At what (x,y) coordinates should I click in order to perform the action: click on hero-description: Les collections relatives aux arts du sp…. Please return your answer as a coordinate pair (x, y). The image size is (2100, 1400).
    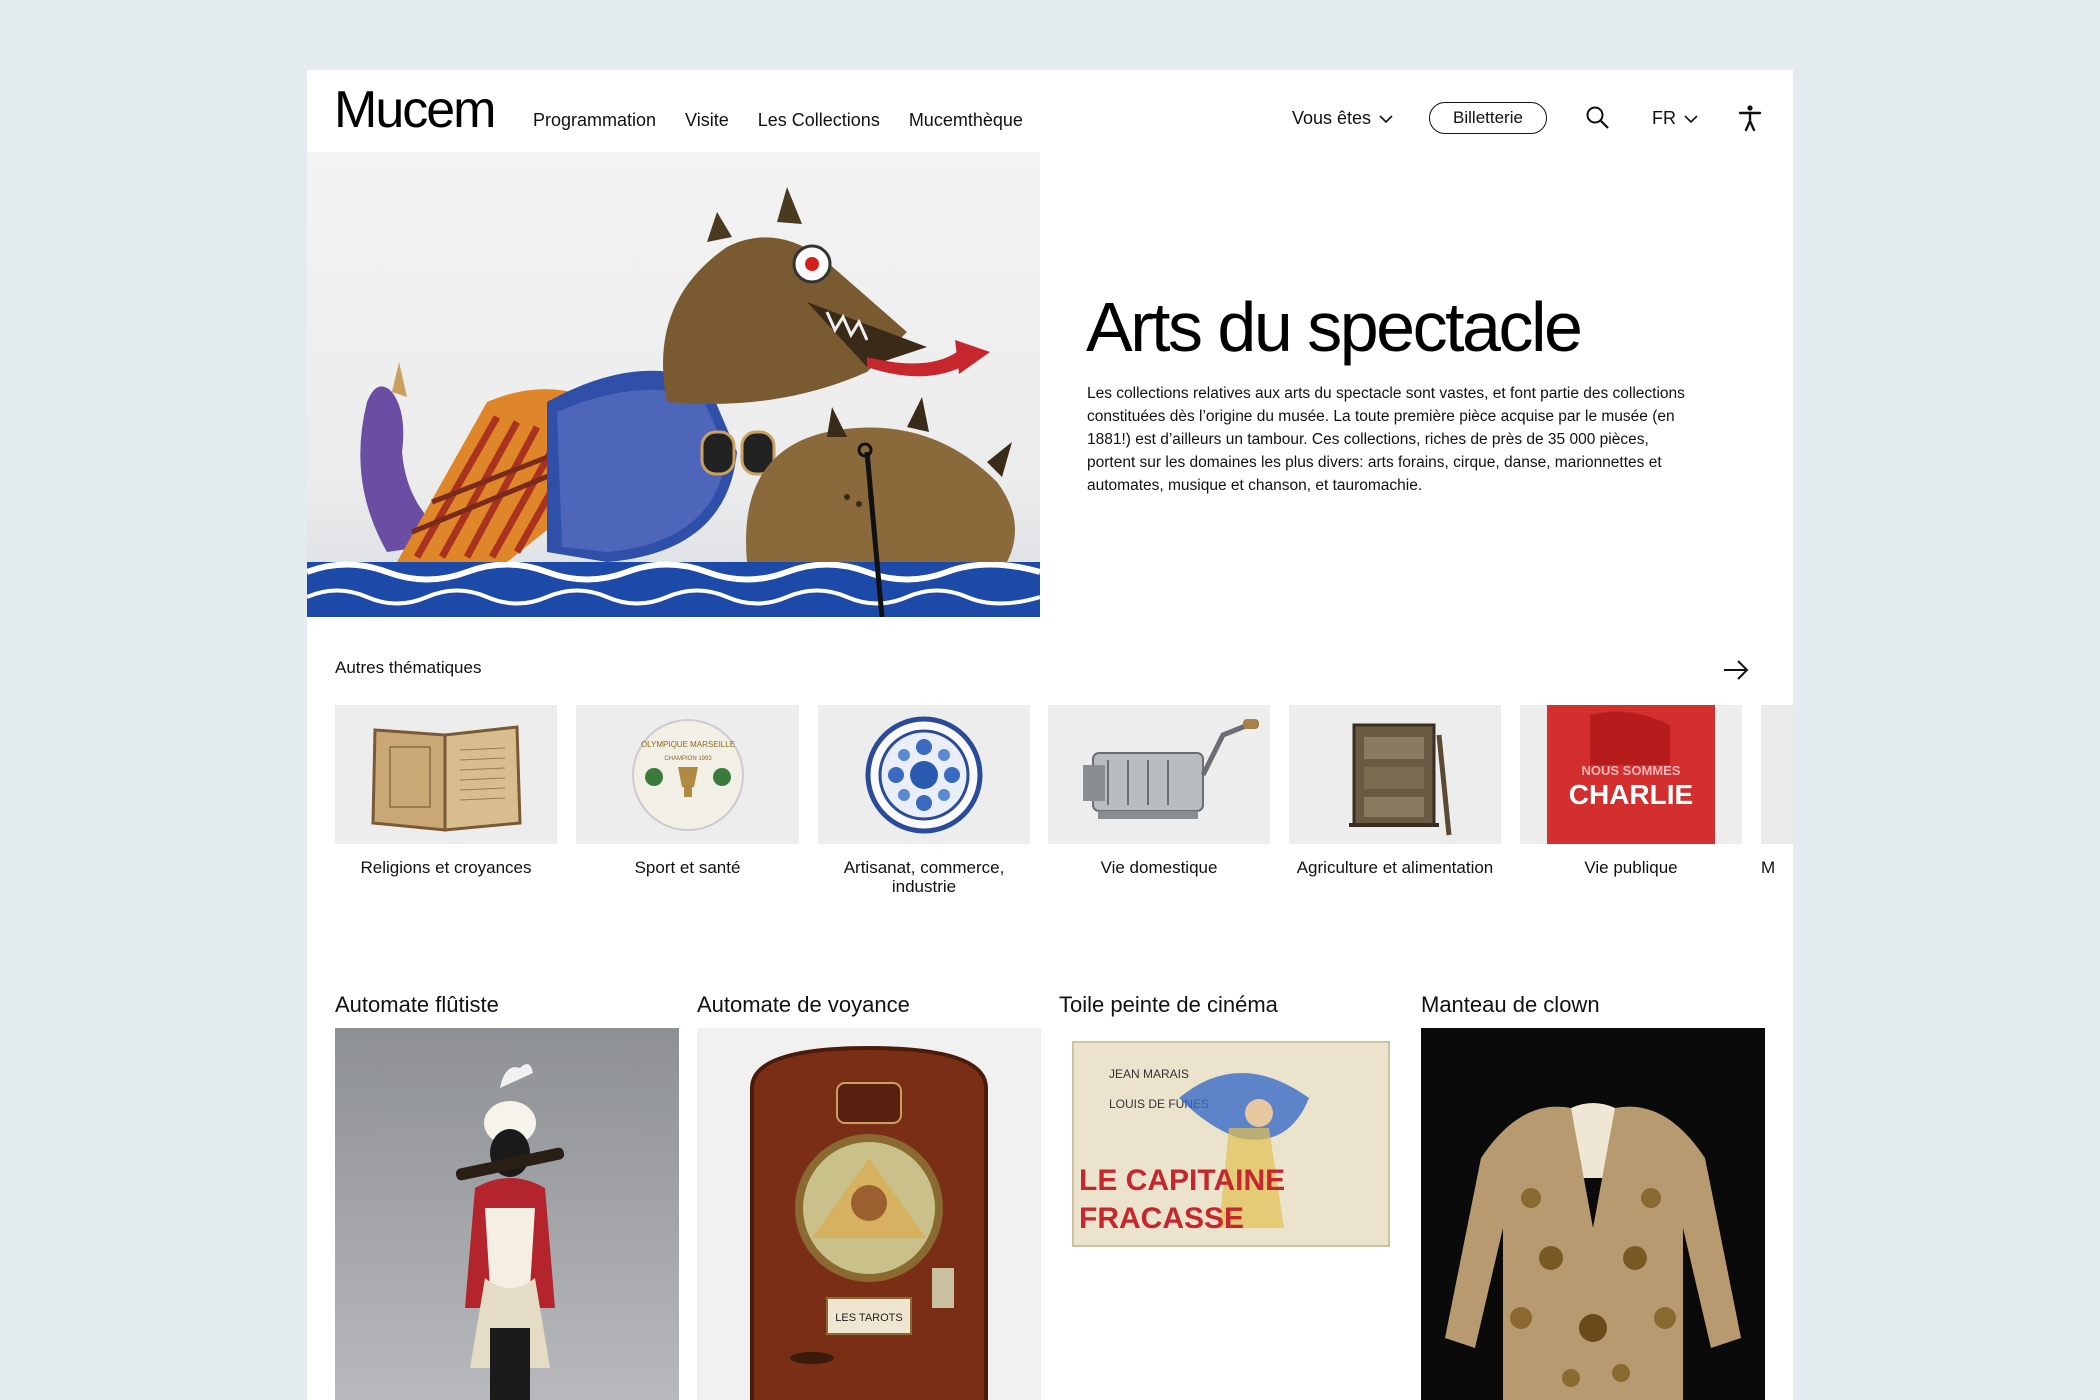
    Looking at the image, I should click on (1386, 439).